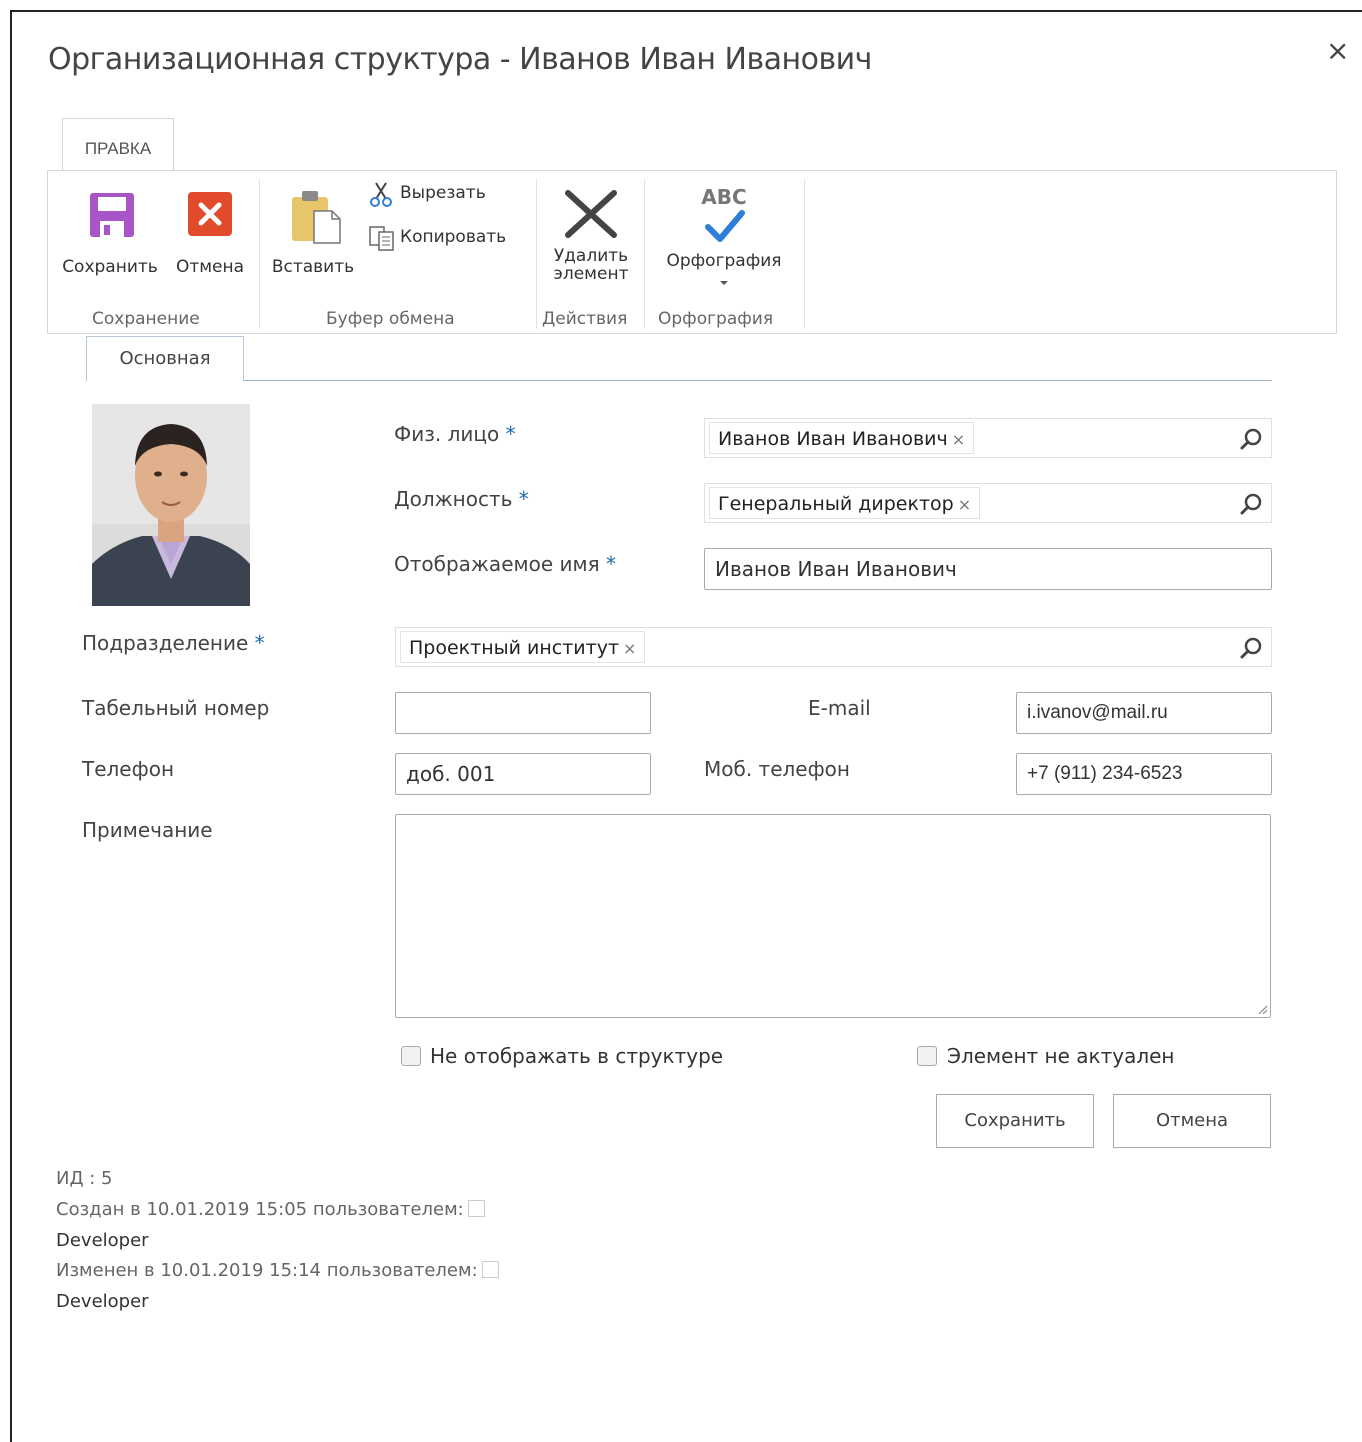 The width and height of the screenshot is (1362, 1442). I want to click on ribbon-copy-button: Копировать, so click(446, 238).